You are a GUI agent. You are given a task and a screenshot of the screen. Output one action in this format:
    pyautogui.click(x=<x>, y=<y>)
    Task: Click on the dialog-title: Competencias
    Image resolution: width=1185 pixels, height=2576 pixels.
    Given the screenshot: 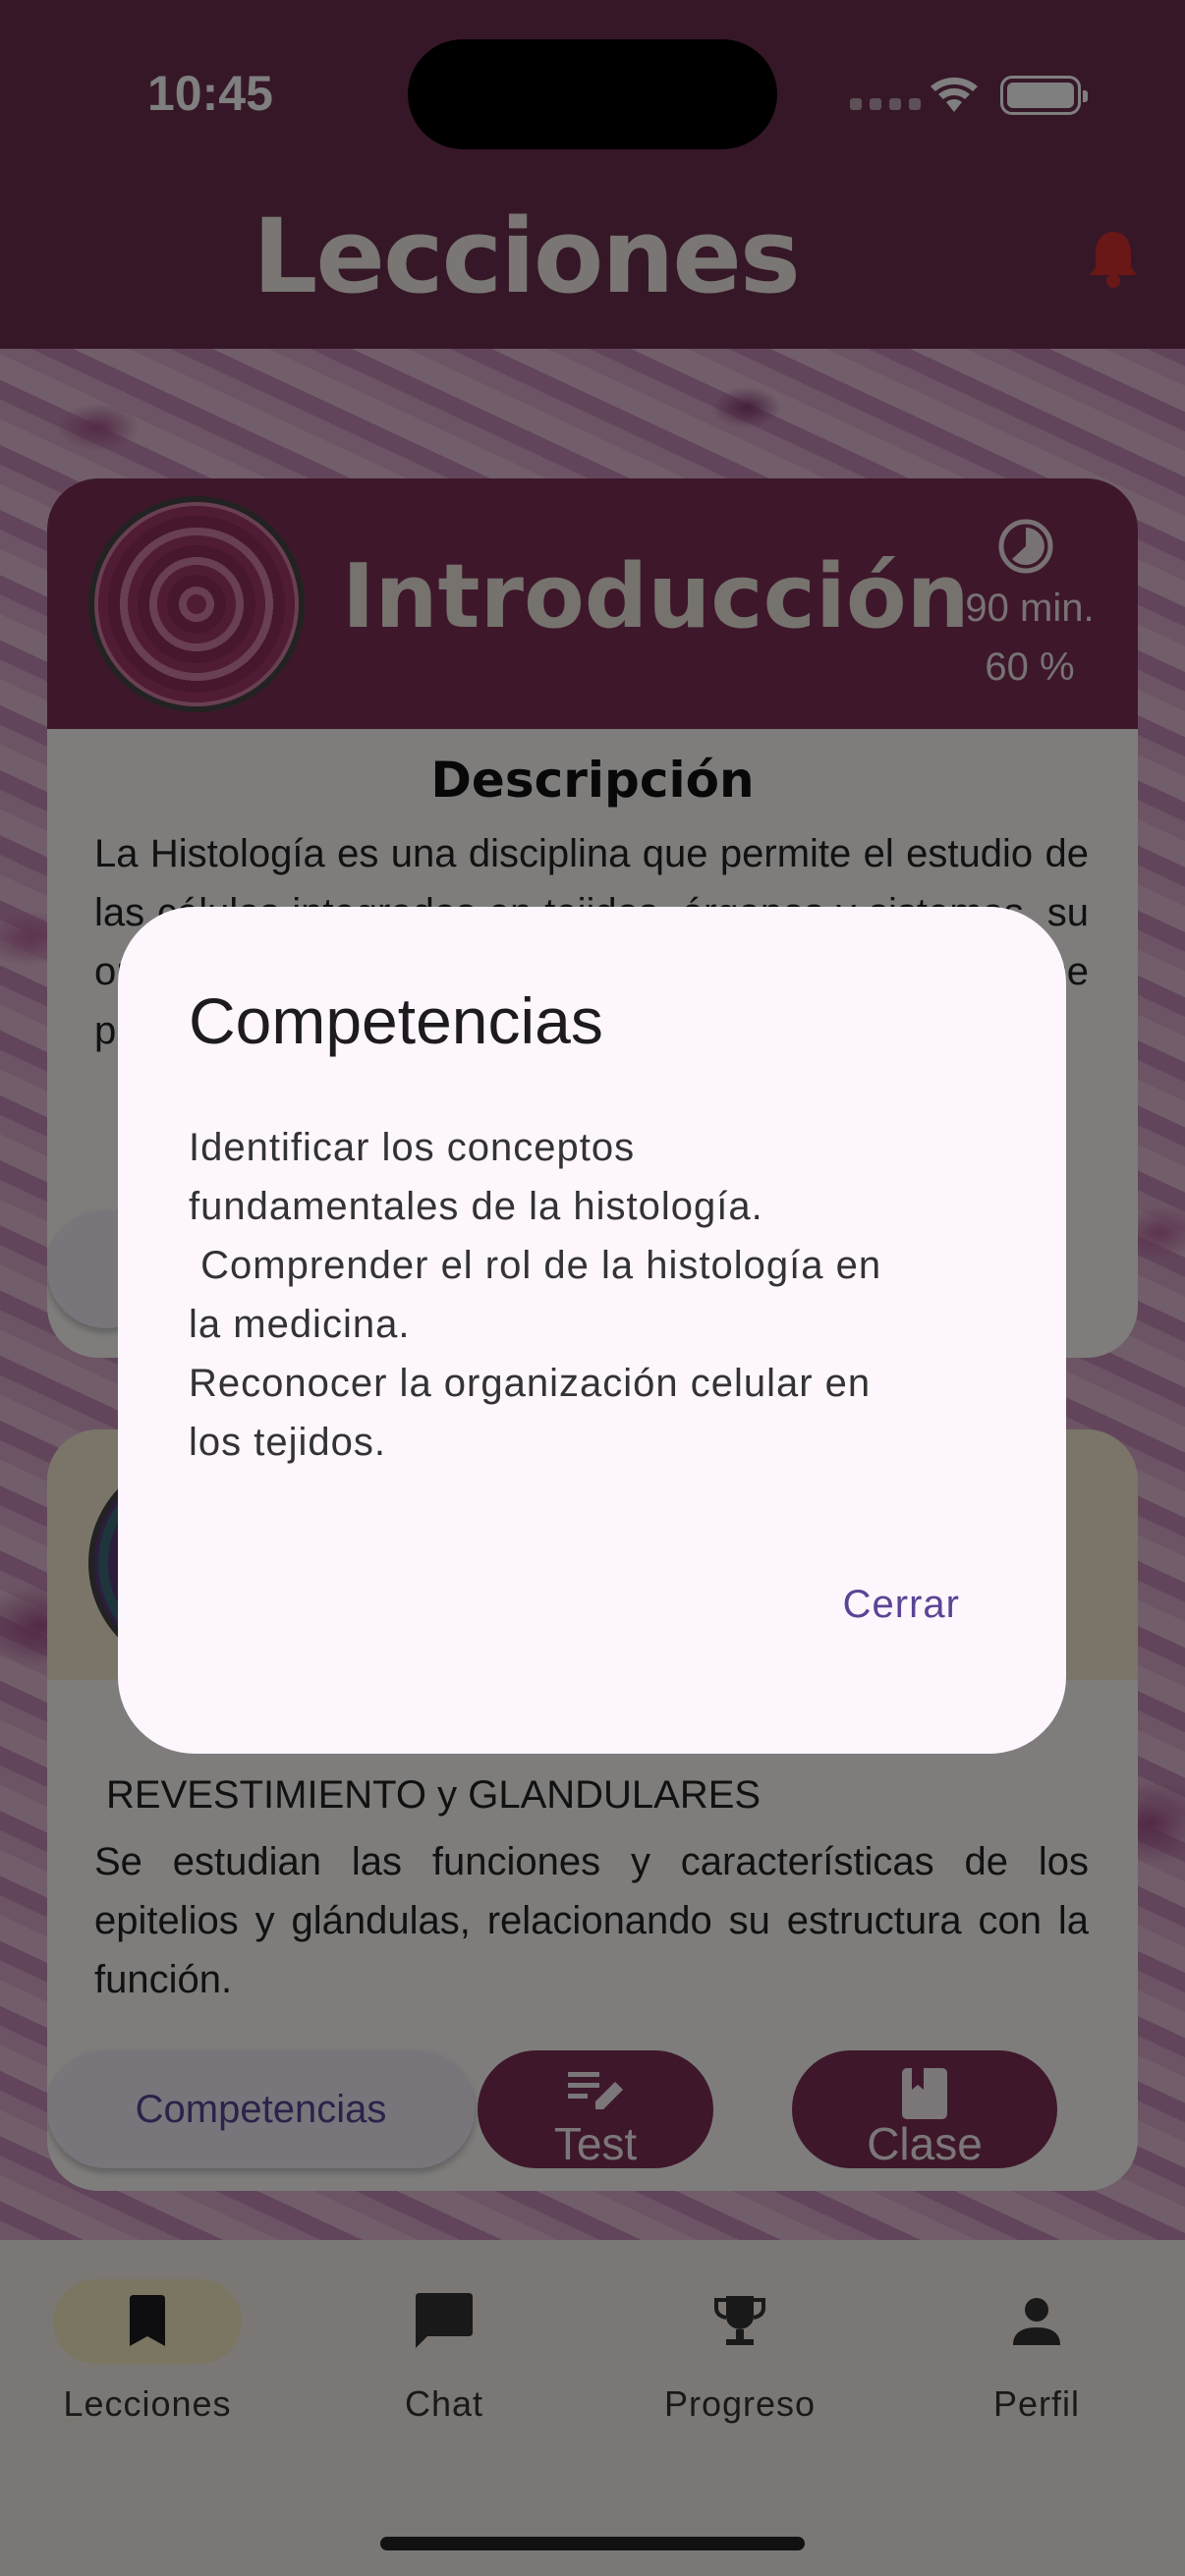 What is the action you would take?
    pyautogui.click(x=396, y=1020)
    